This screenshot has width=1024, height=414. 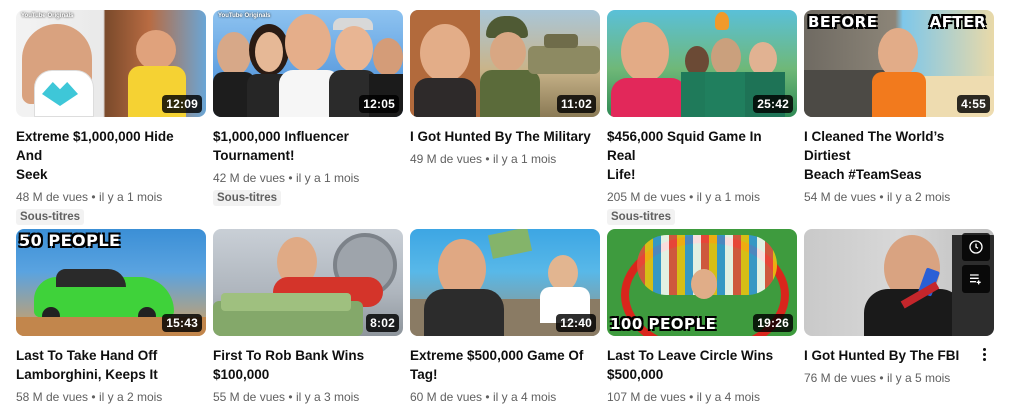 I want to click on video-meta: 60 M de vues • il y a 4 mois, so click(x=483, y=397).